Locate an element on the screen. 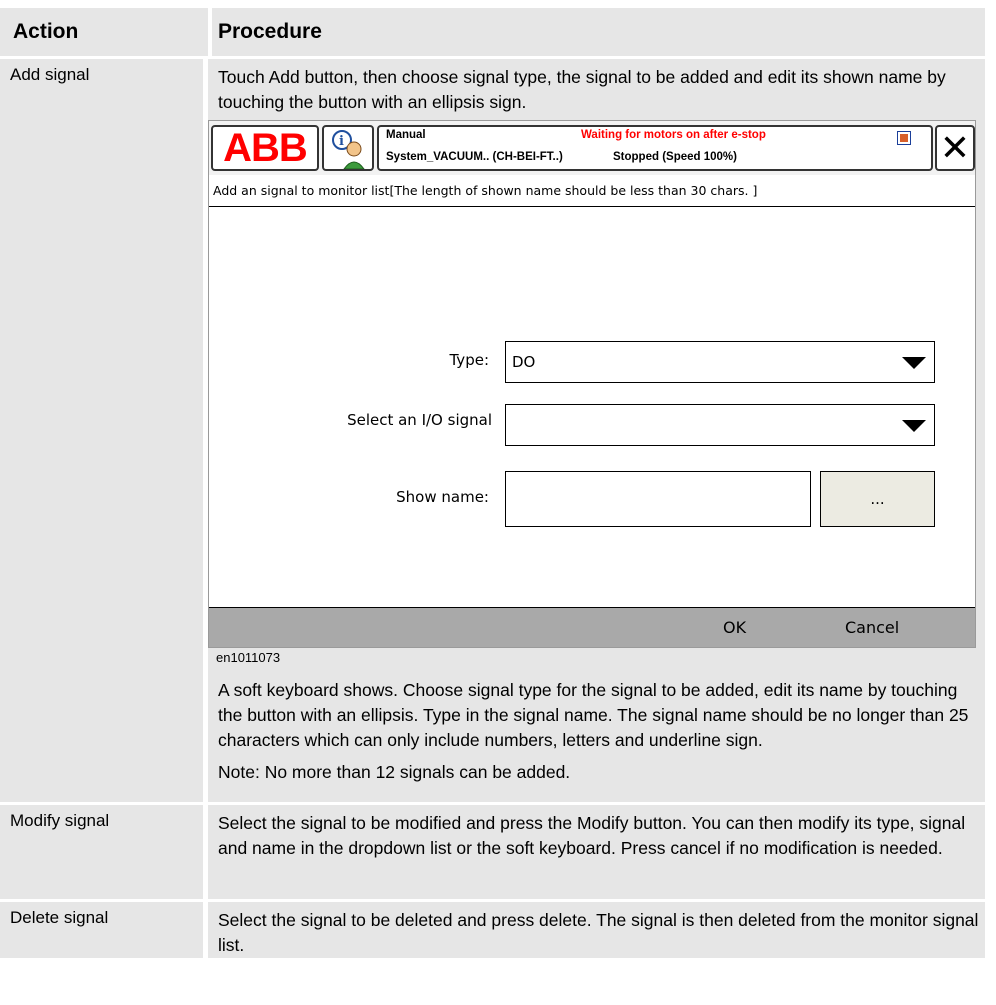 The image size is (996, 1005). show-name-input is located at coordinates (658, 499).